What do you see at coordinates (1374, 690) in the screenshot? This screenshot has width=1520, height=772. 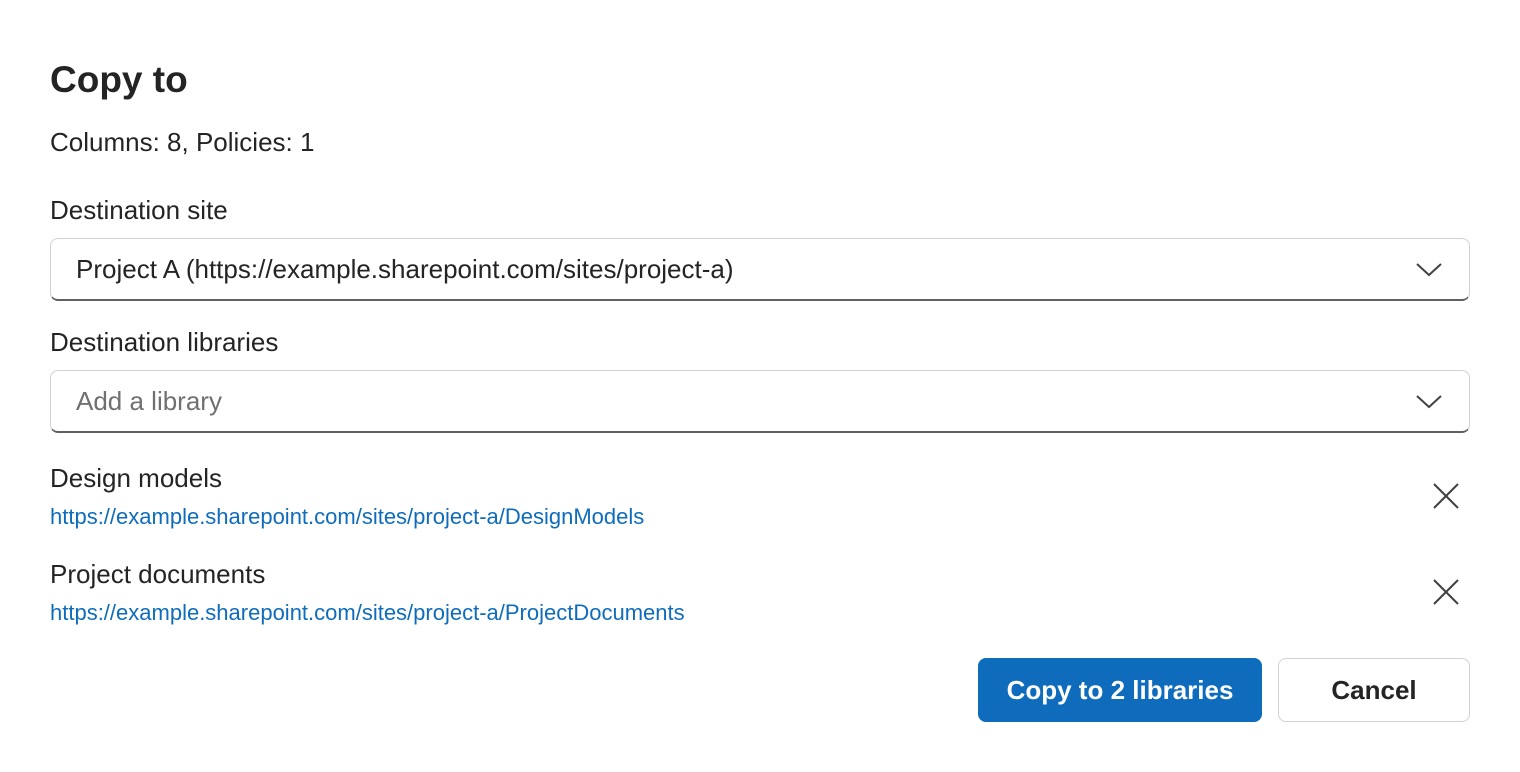 I see `cancel-button: Cancel` at bounding box center [1374, 690].